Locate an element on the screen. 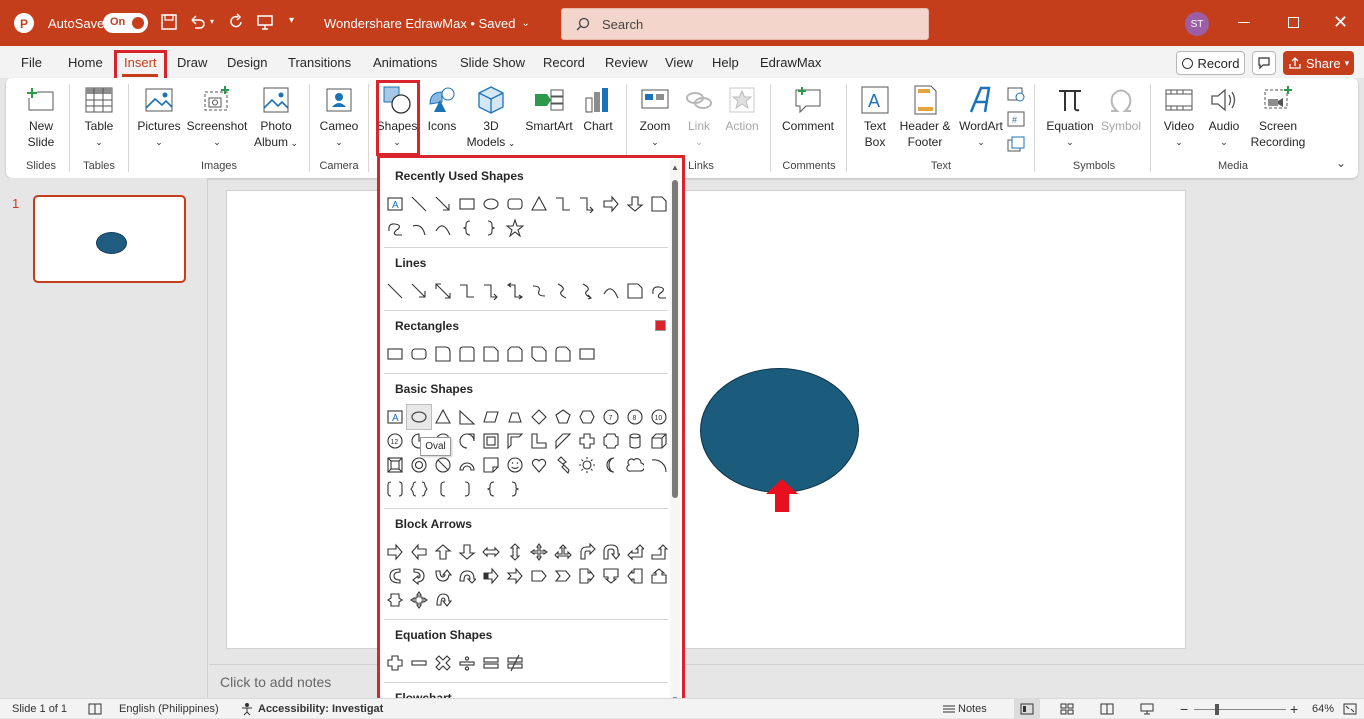 This screenshot has height=719, width=1364. notes-button: Notes is located at coordinates (972, 709).